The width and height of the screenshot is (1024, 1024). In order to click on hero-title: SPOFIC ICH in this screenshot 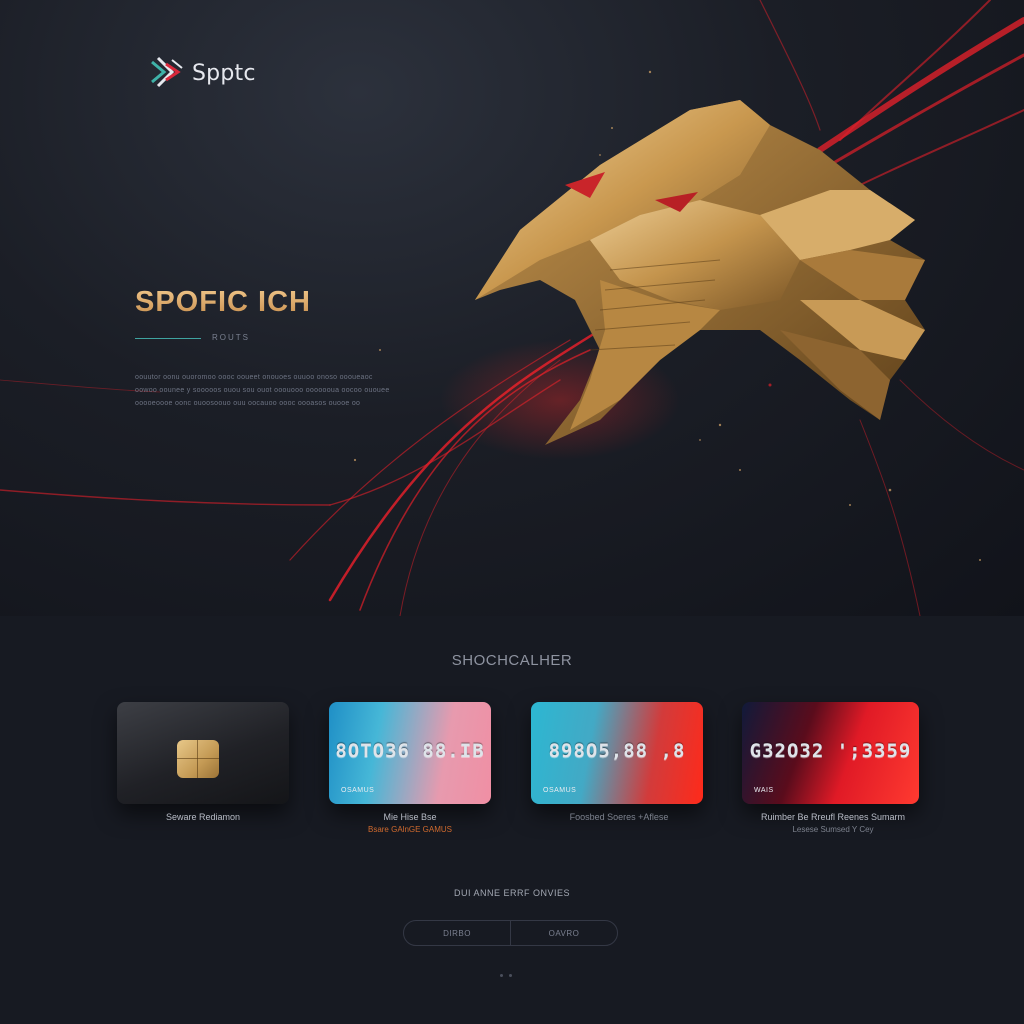, I will do `click(223, 302)`.